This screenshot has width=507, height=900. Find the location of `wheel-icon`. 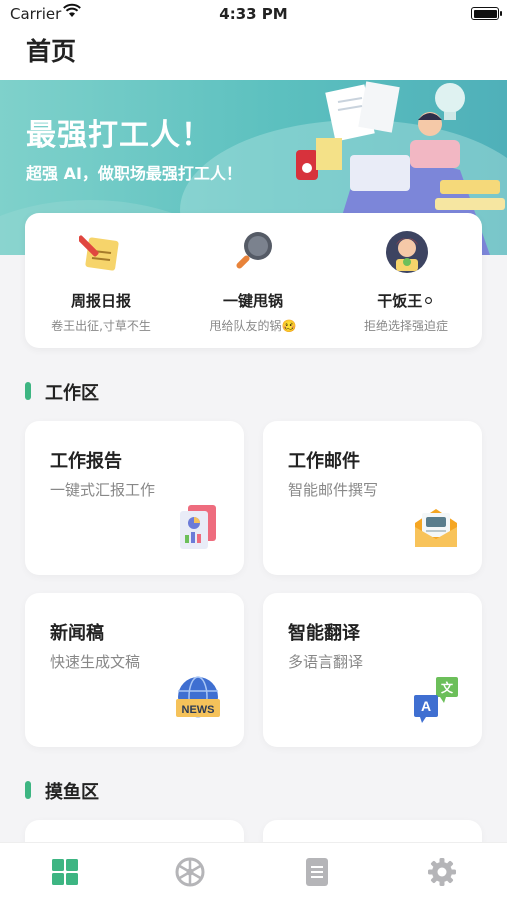

wheel-icon is located at coordinates (190, 872).